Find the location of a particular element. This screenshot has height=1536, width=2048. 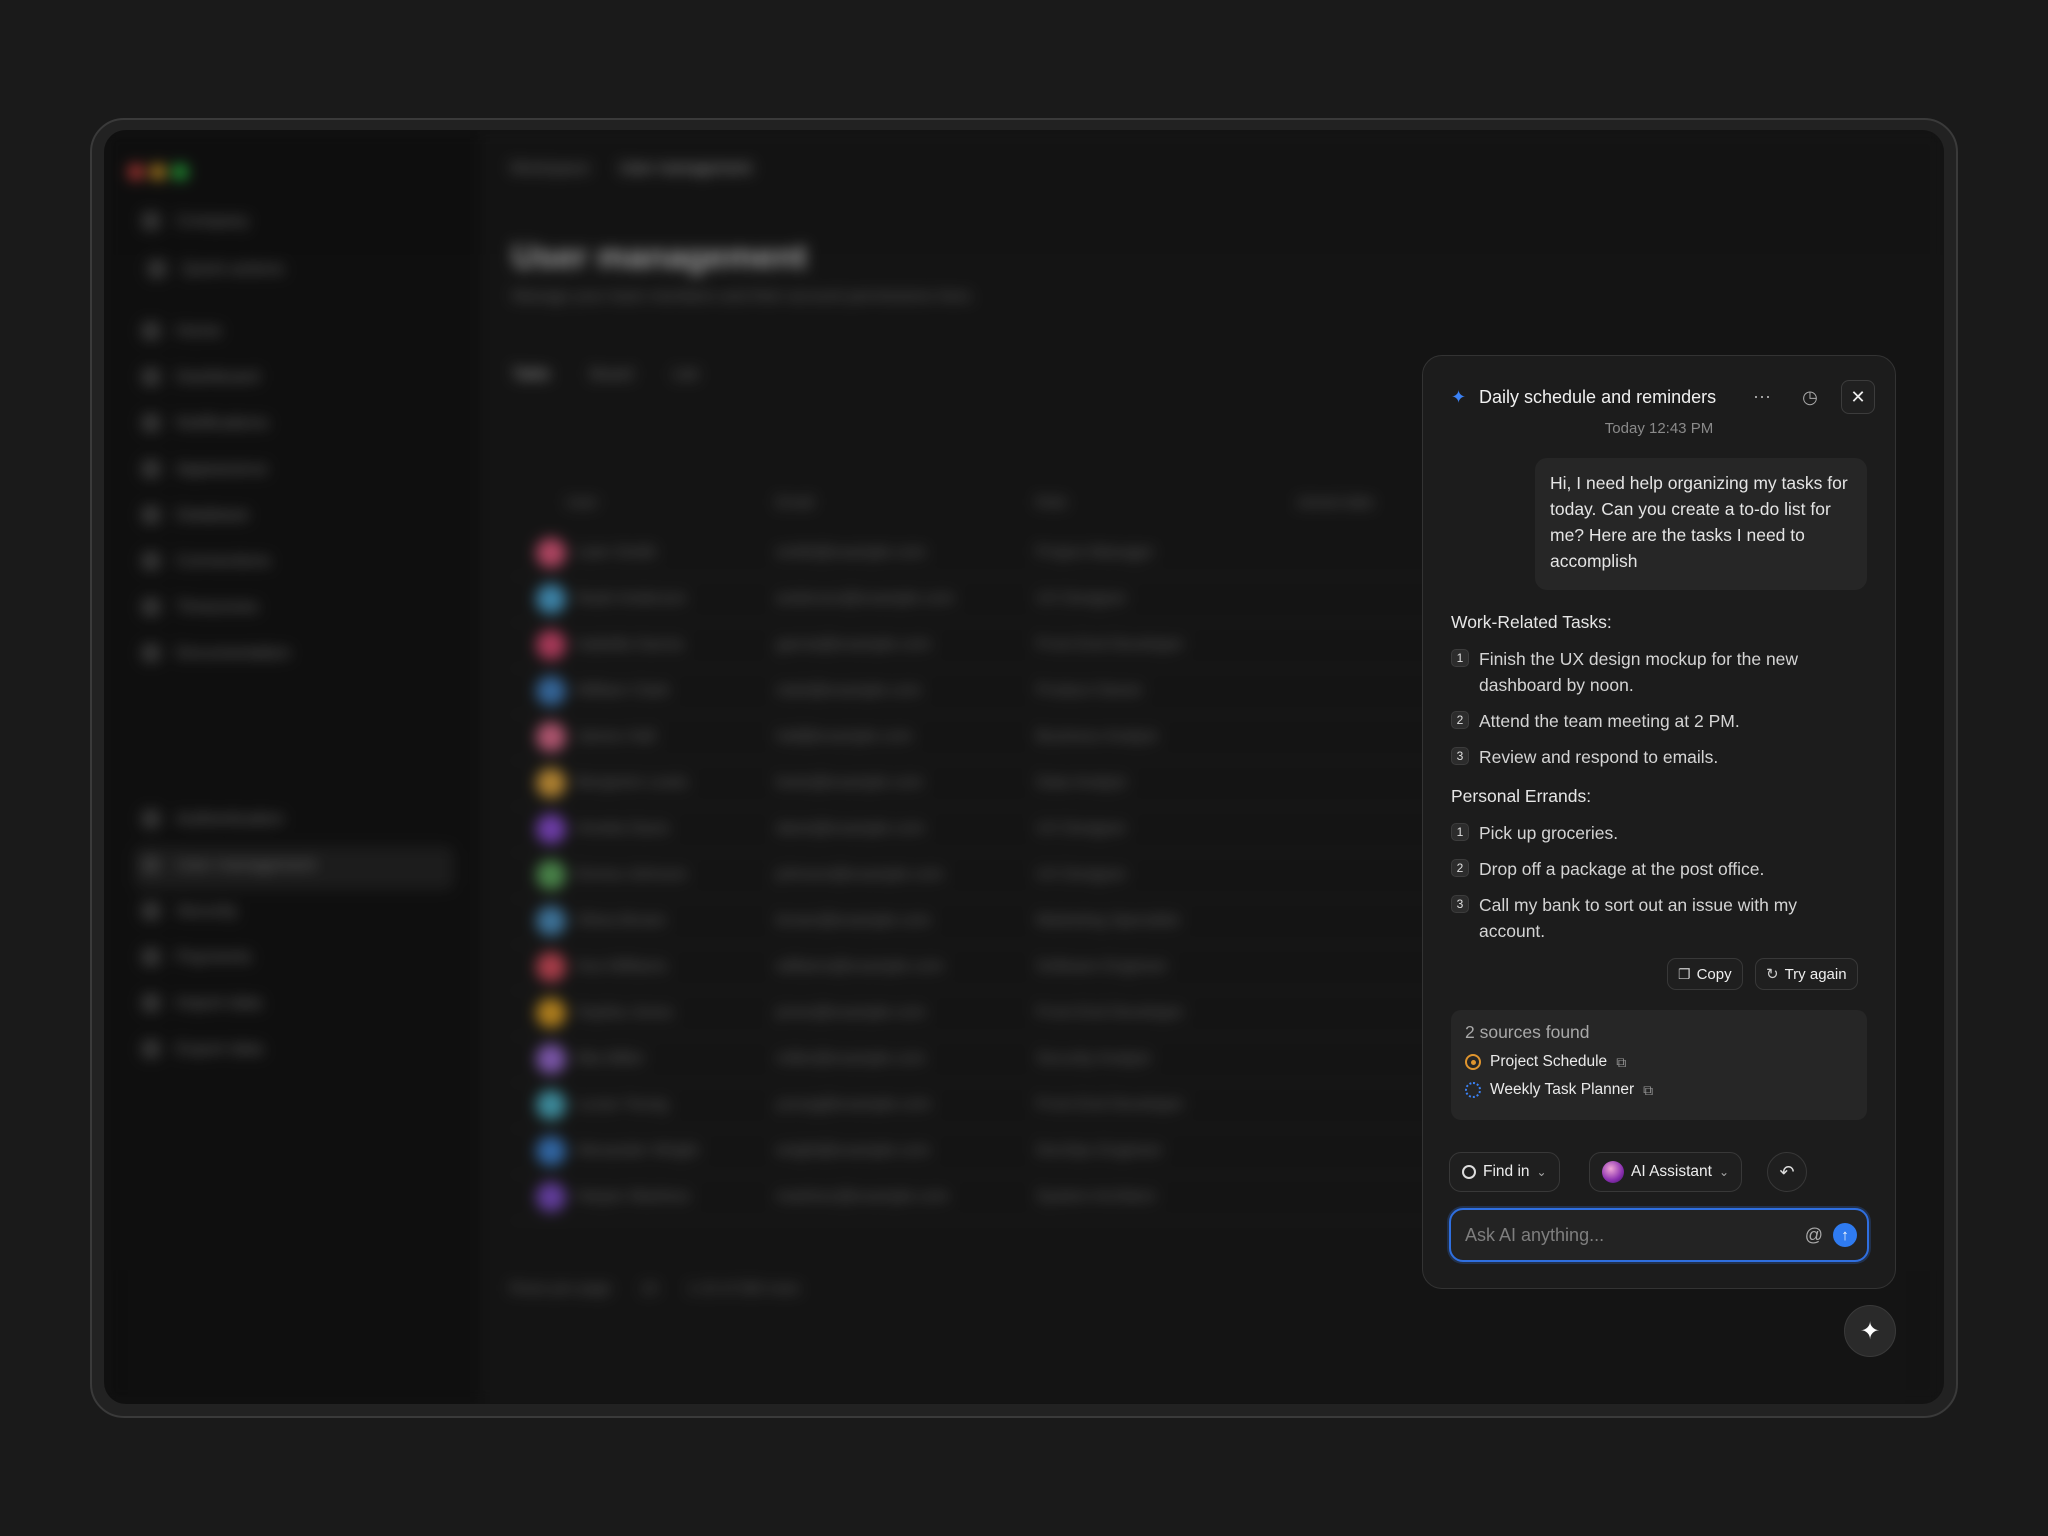

sidebar-item: Documentation is located at coordinates (216, 653).